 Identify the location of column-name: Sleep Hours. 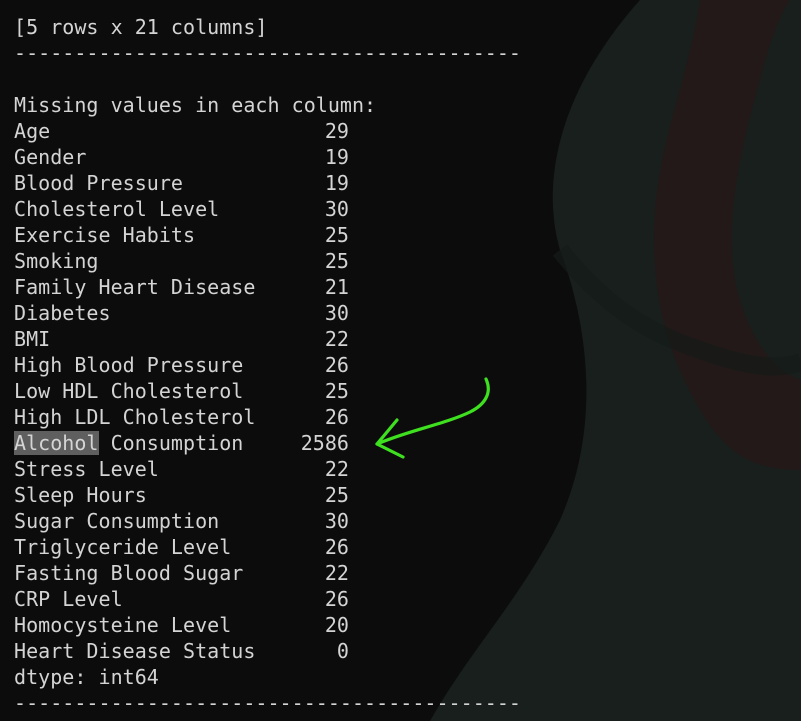
(80, 495).